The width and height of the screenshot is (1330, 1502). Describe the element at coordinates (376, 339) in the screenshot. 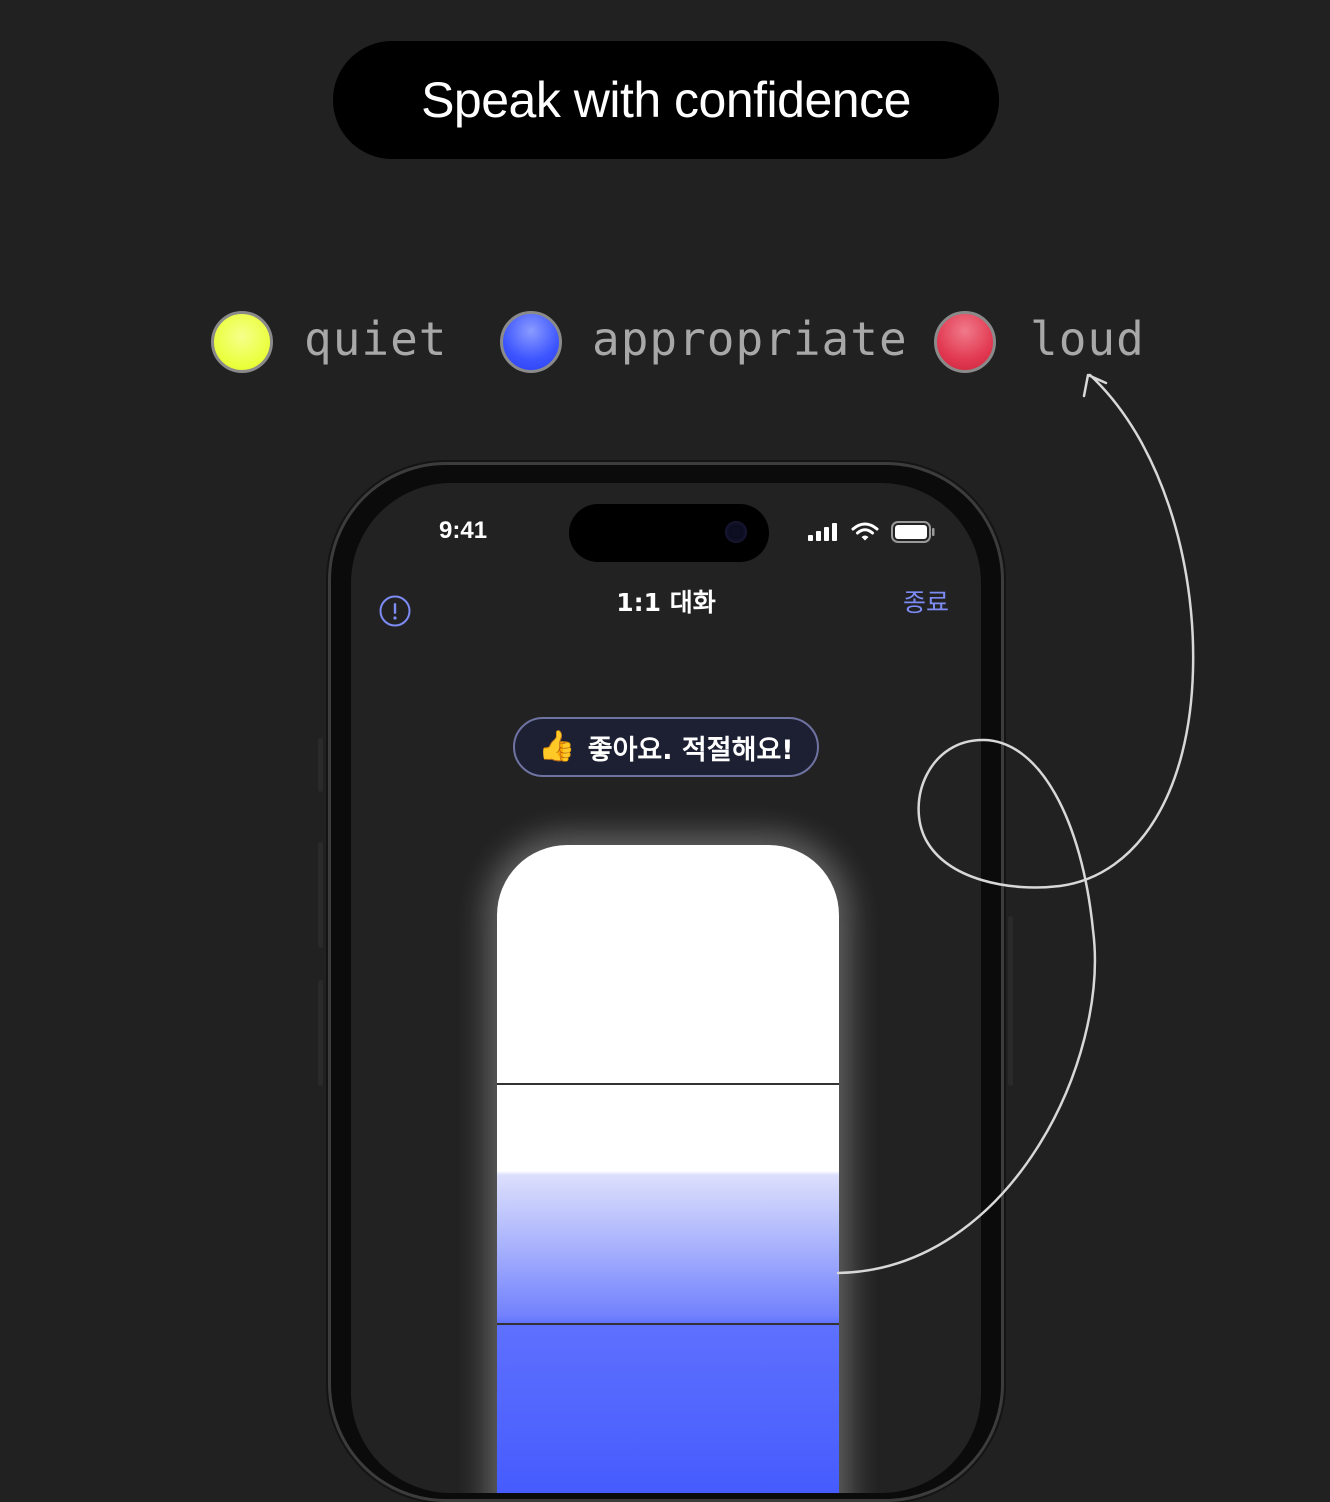

I see `quiet-legend-label: quiet` at that location.